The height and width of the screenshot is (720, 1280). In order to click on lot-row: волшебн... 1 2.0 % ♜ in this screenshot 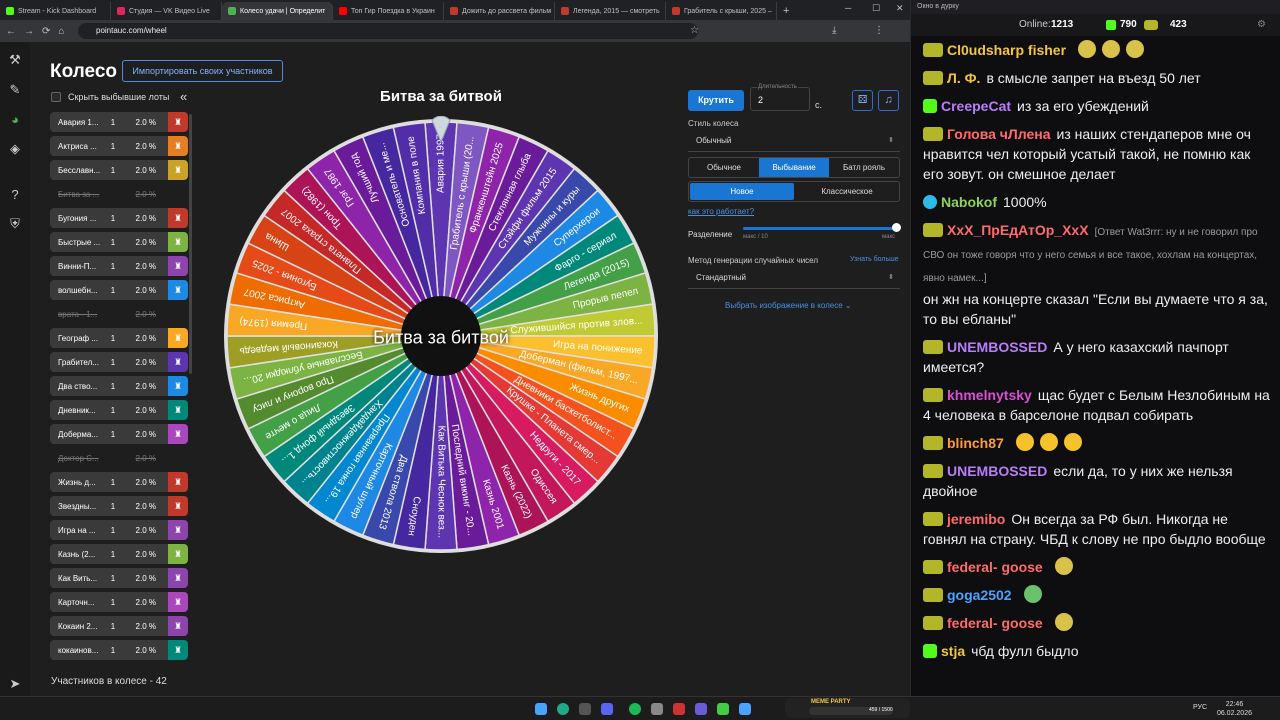, I will do `click(119, 290)`.